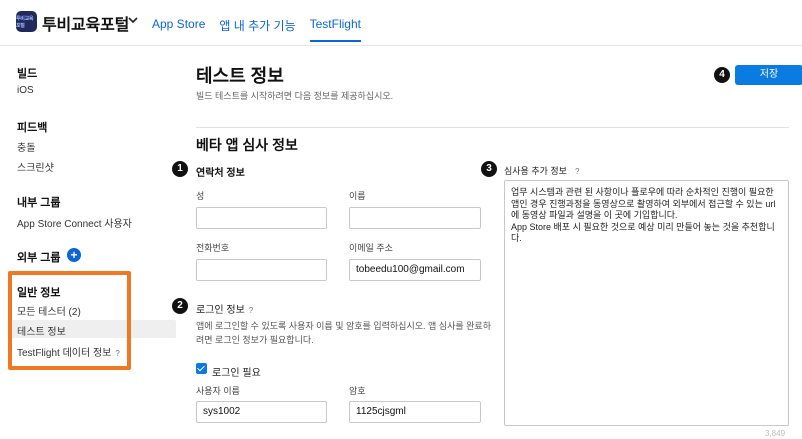 The height and width of the screenshot is (439, 802). What do you see at coordinates (32, 128) in the screenshot?
I see `sidebar-heading-feedback: 피드백` at bounding box center [32, 128].